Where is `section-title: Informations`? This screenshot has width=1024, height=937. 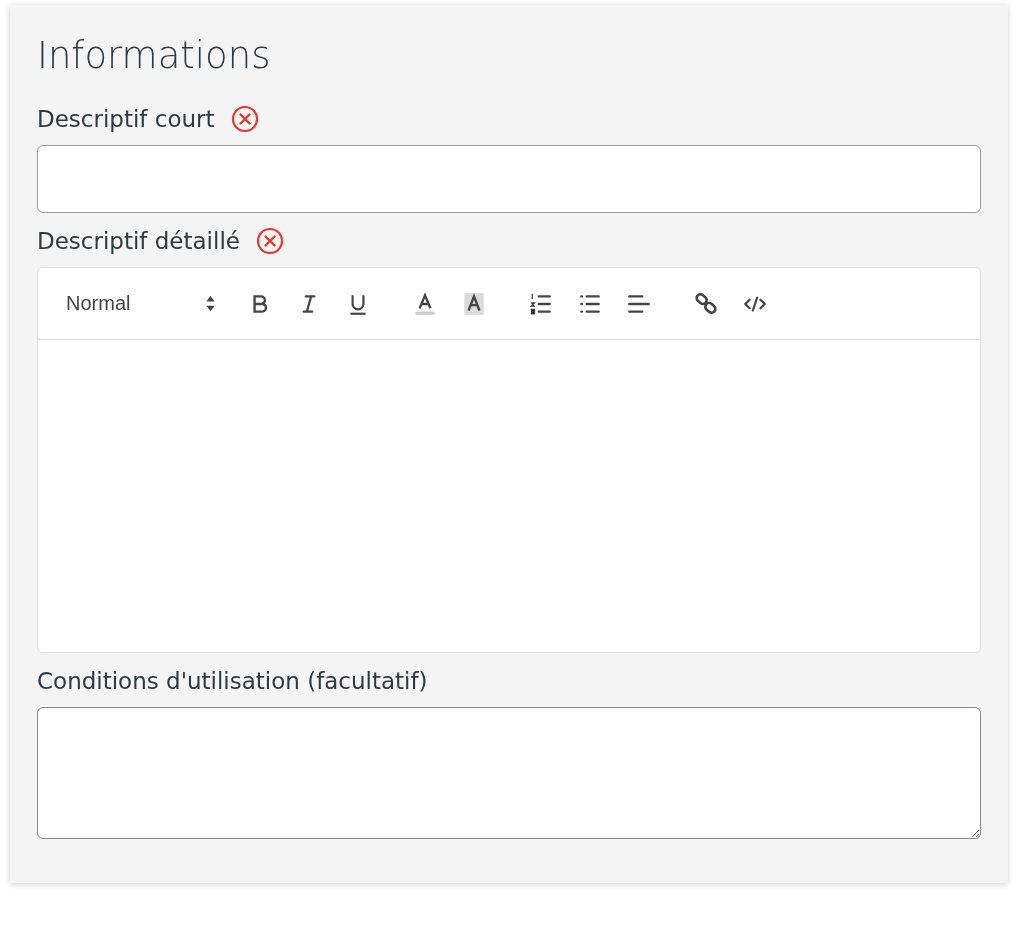 section-title: Informations is located at coordinates (154, 56).